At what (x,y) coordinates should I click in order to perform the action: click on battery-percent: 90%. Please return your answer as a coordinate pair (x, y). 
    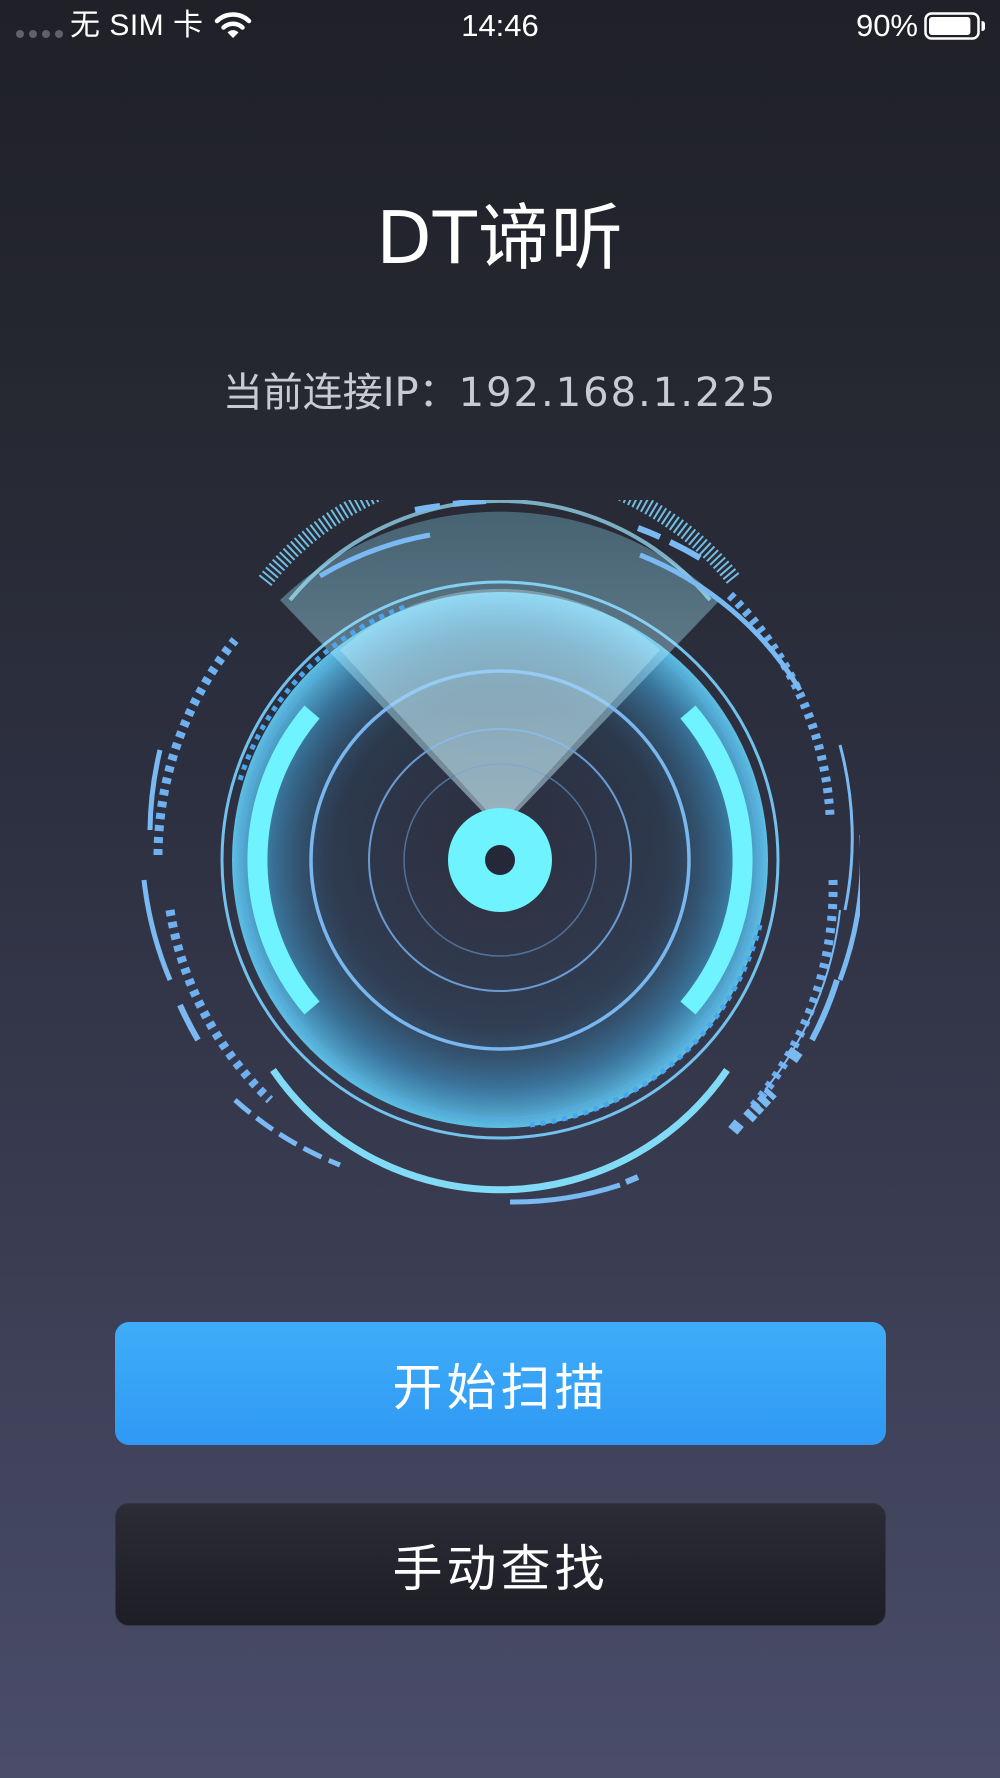
    Looking at the image, I should click on (886, 25).